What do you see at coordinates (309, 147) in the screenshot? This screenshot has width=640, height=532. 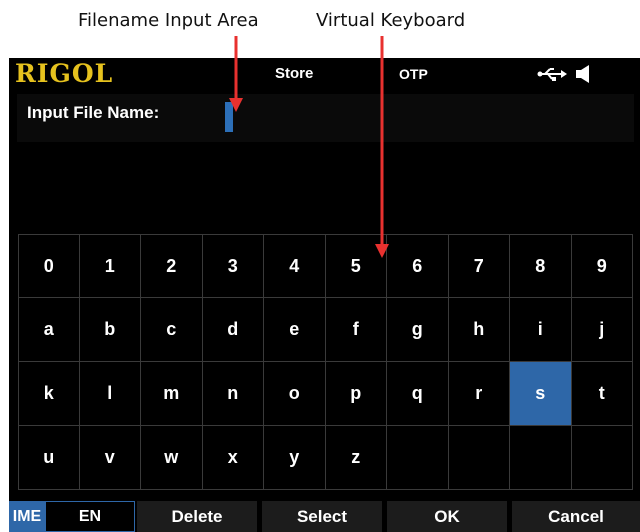 I see `annotation-arrows` at bounding box center [309, 147].